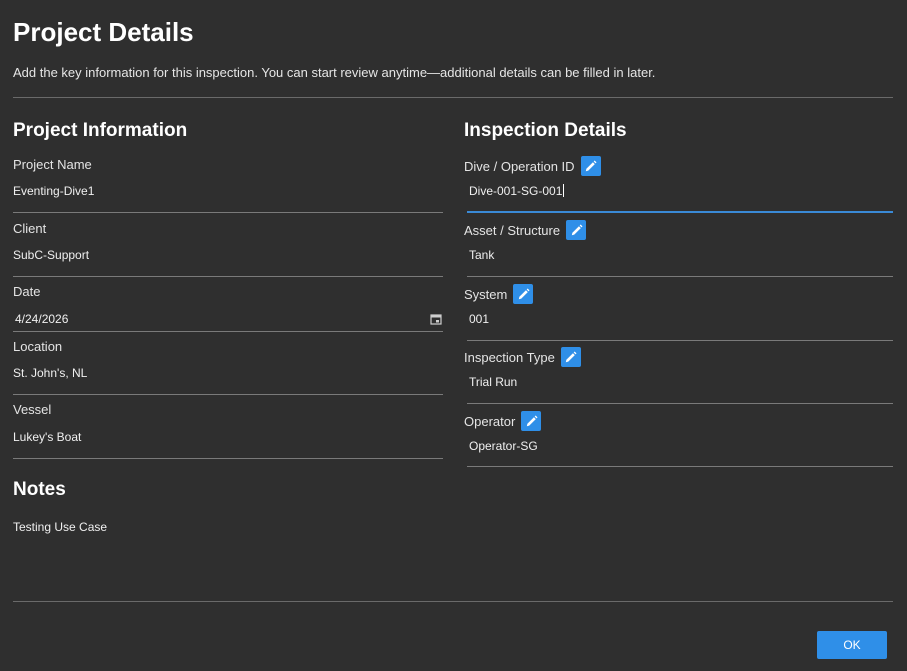  Describe the element at coordinates (60, 527) in the screenshot. I see `notes-textarea: Testing Use Case` at that location.